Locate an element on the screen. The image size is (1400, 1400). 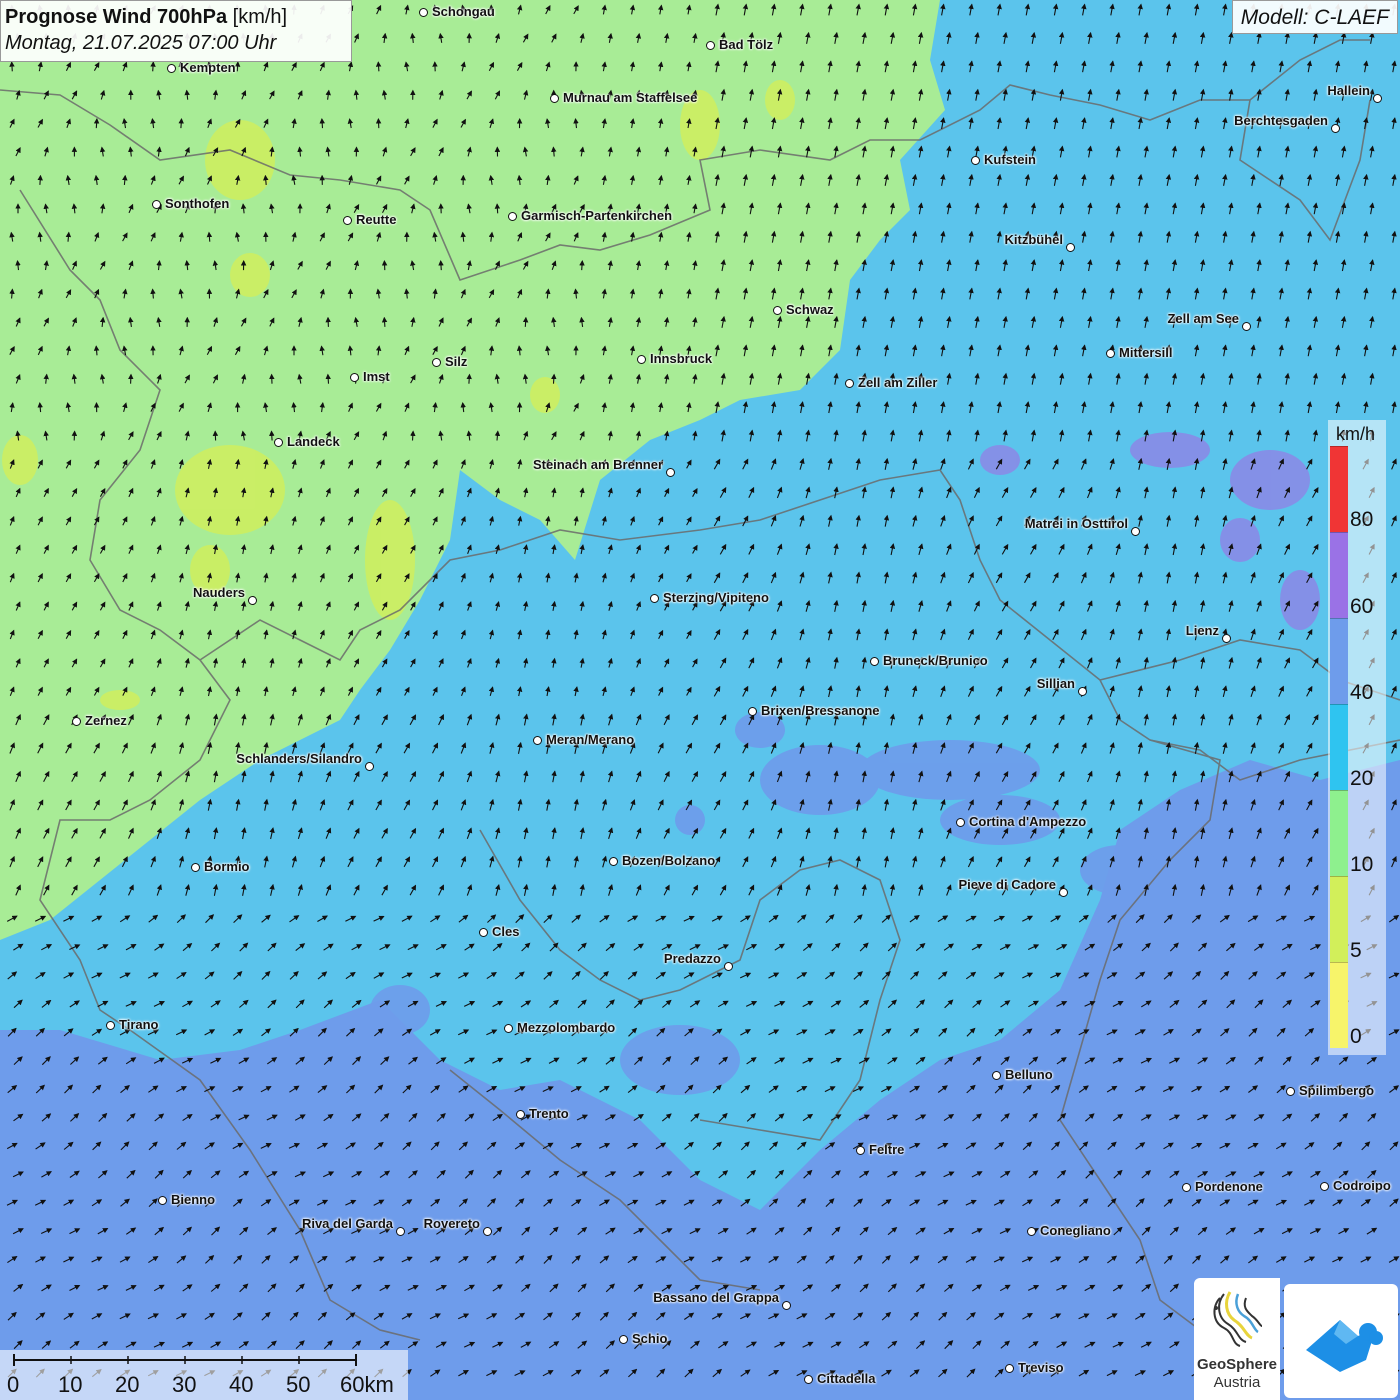
scale-label: 40 is located at coordinates (241, 1384).